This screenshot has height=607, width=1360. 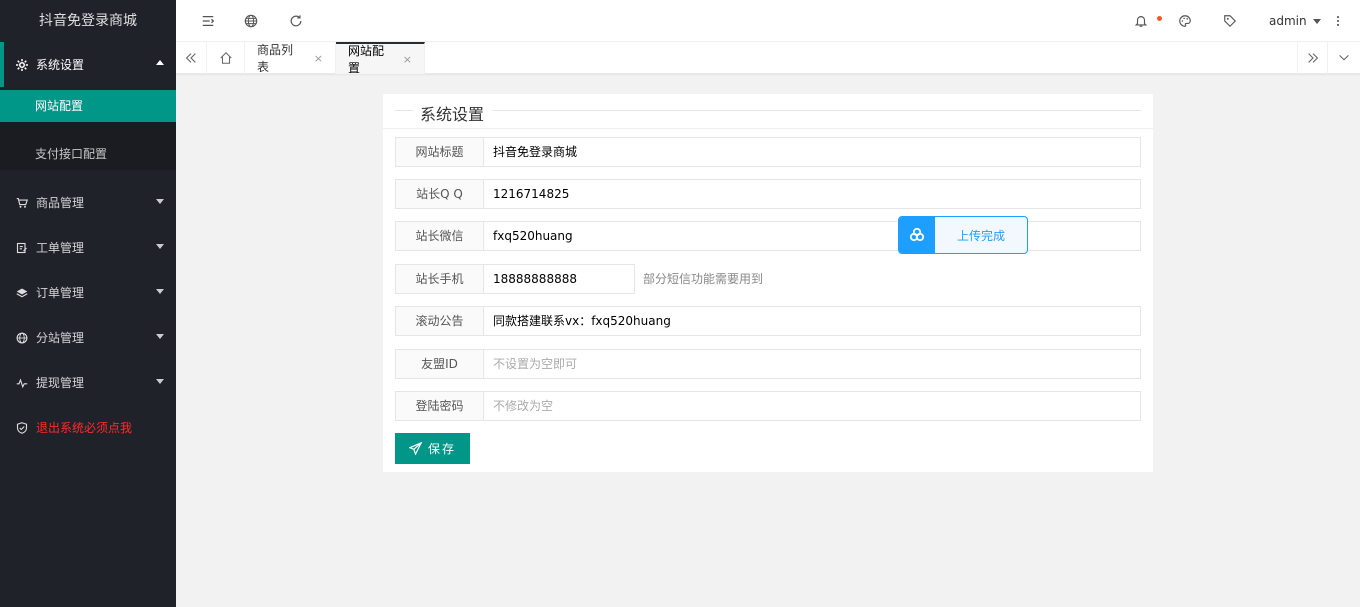 I want to click on app-logo-title: 抖音免登录商城, so click(x=88, y=21).